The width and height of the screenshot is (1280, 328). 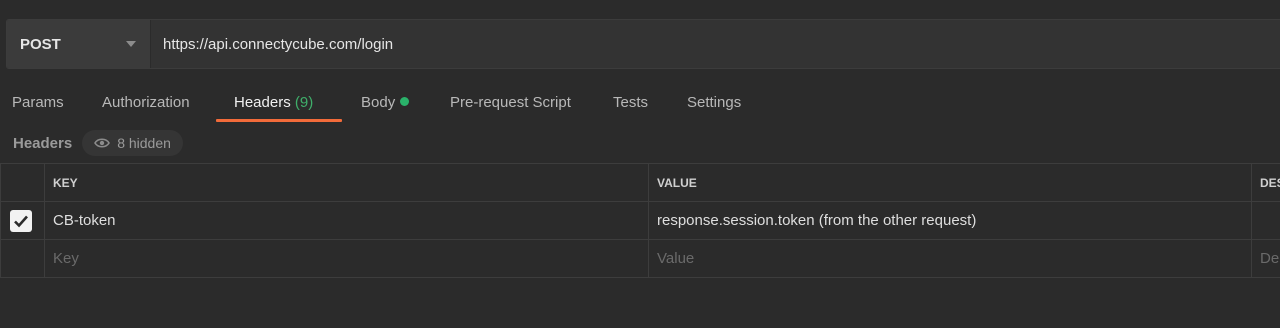 I want to click on url-input: https://api.connectycube.com/login, so click(x=715, y=44).